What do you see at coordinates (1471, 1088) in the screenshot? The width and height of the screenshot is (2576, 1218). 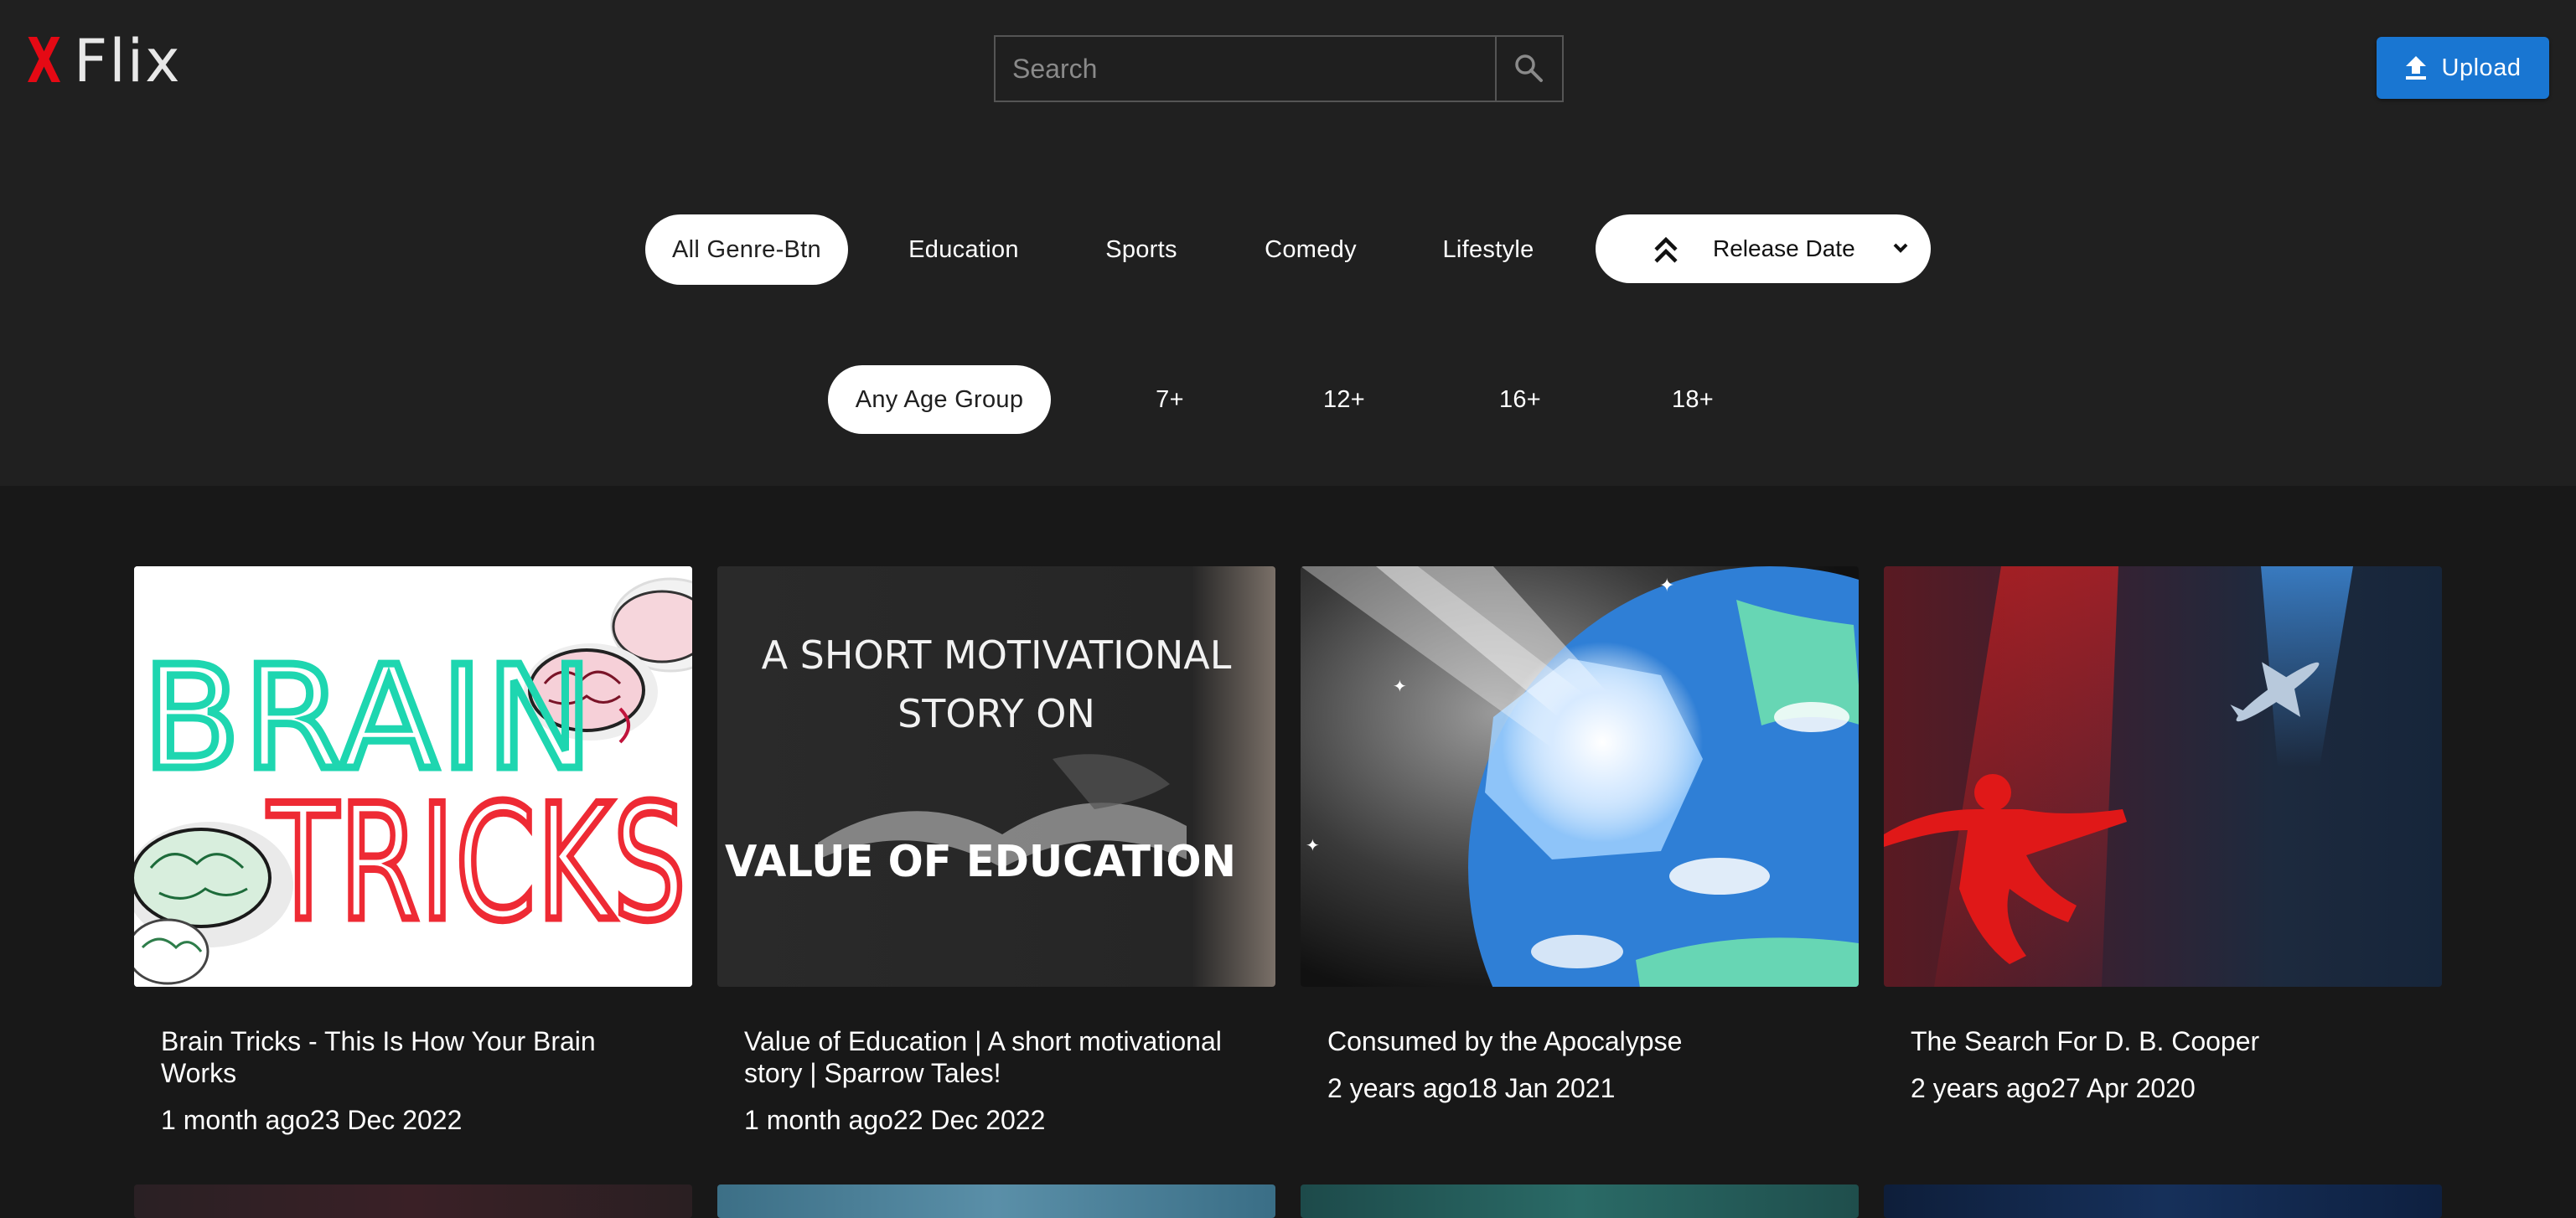 I see `video-release-info: 2 years ago18 Jan 2021` at bounding box center [1471, 1088].